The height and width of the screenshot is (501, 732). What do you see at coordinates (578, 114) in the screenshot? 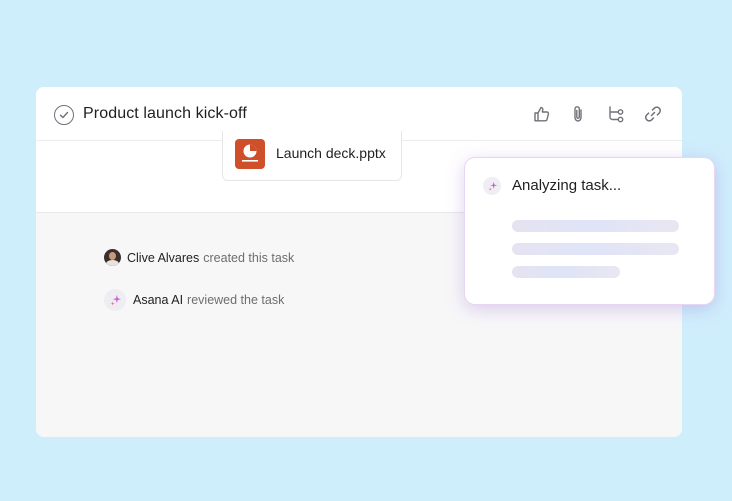
I see `paperclip-icon` at bounding box center [578, 114].